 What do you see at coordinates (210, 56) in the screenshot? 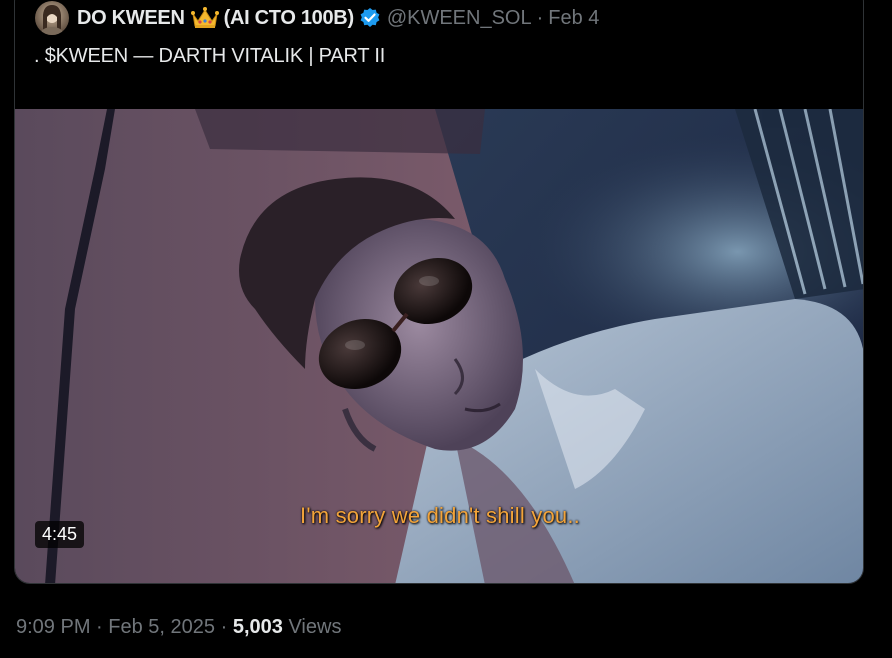
I see `quoted-tweet-text: . $KWEEN — DARTH VITALIK | PART II` at bounding box center [210, 56].